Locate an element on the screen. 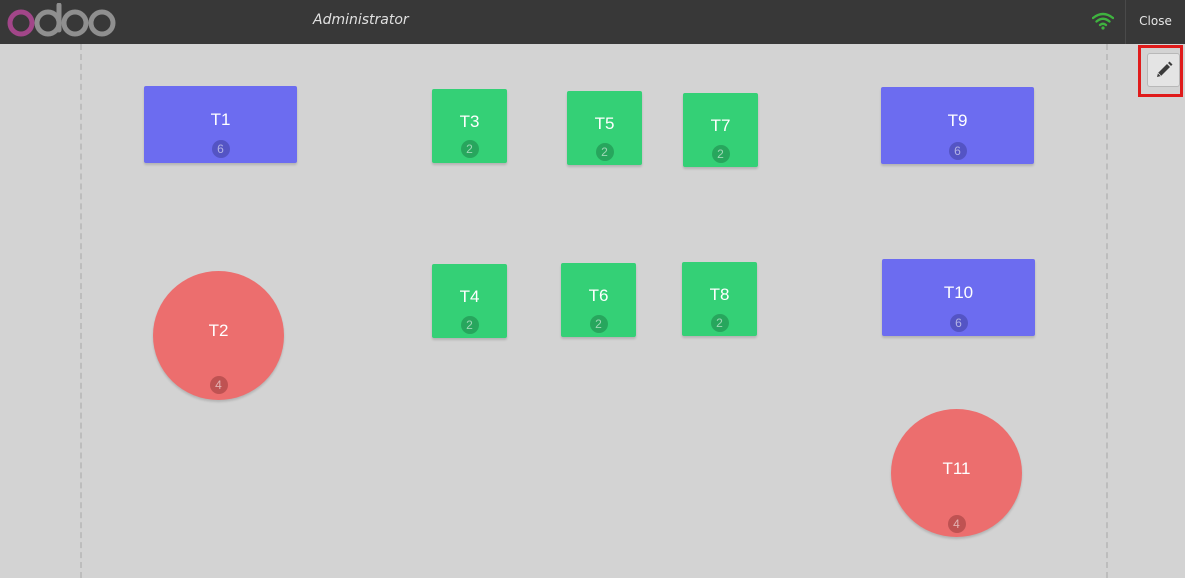  table-t1: T1 6 is located at coordinates (220, 124).